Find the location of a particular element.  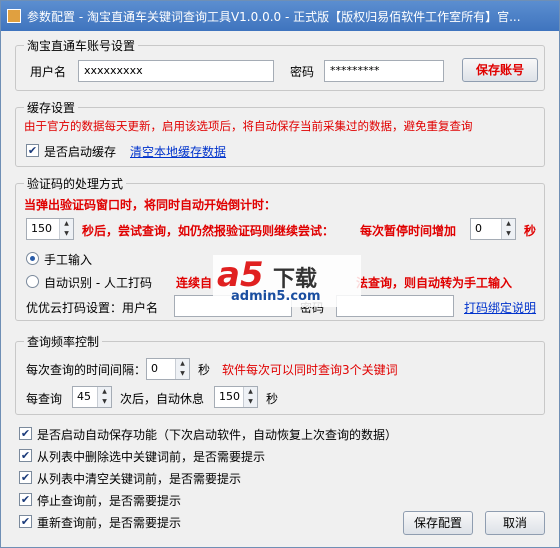

rest-label: 次后，自动休息 is located at coordinates (162, 399).